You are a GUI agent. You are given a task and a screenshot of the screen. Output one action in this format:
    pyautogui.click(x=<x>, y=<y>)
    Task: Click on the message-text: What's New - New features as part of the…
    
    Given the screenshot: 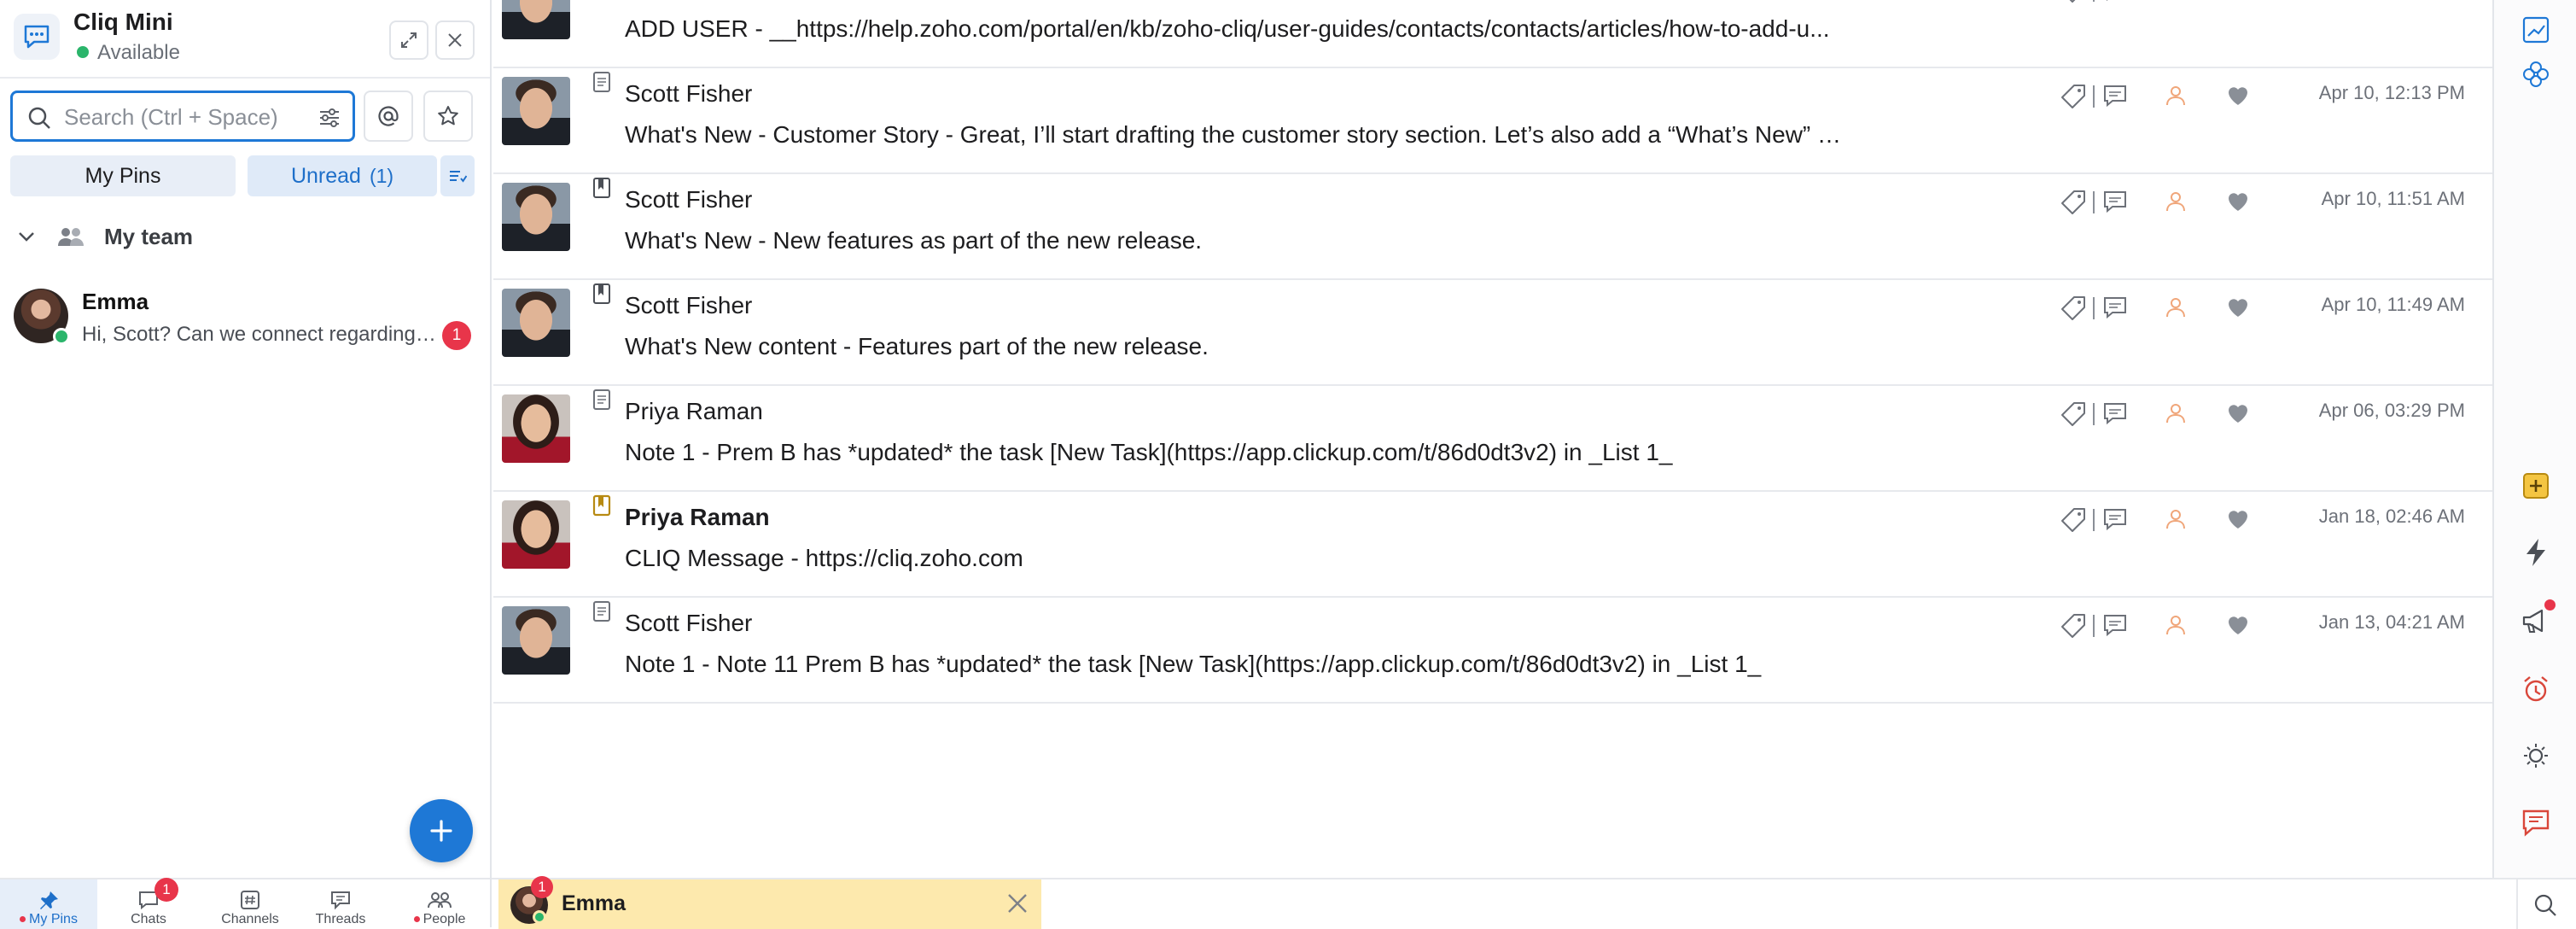 What is the action you would take?
    pyautogui.click(x=914, y=241)
    